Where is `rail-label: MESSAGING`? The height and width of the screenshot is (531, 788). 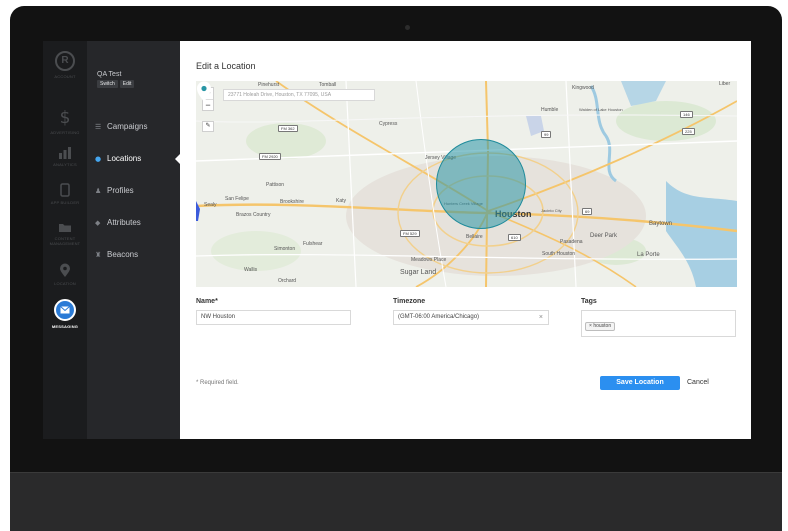
rail-label: MESSAGING is located at coordinates (65, 326).